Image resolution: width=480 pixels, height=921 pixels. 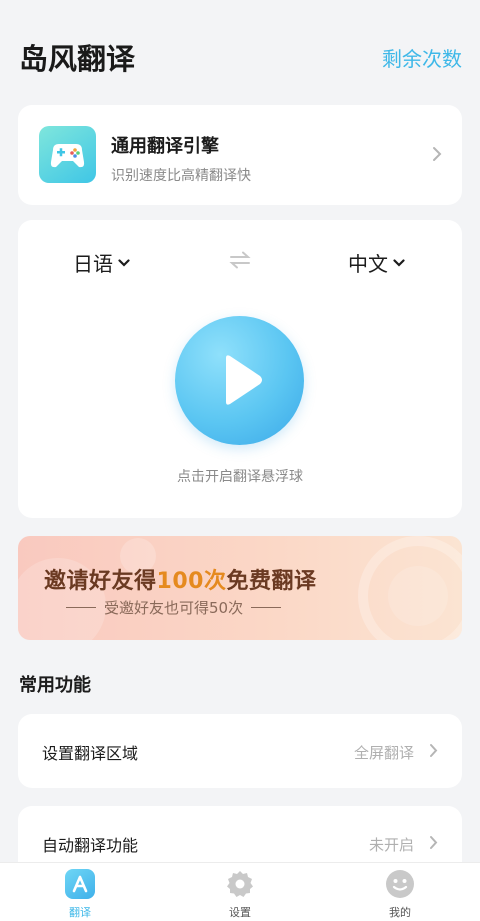 I want to click on tab-translate: 翻译, so click(x=80, y=892).